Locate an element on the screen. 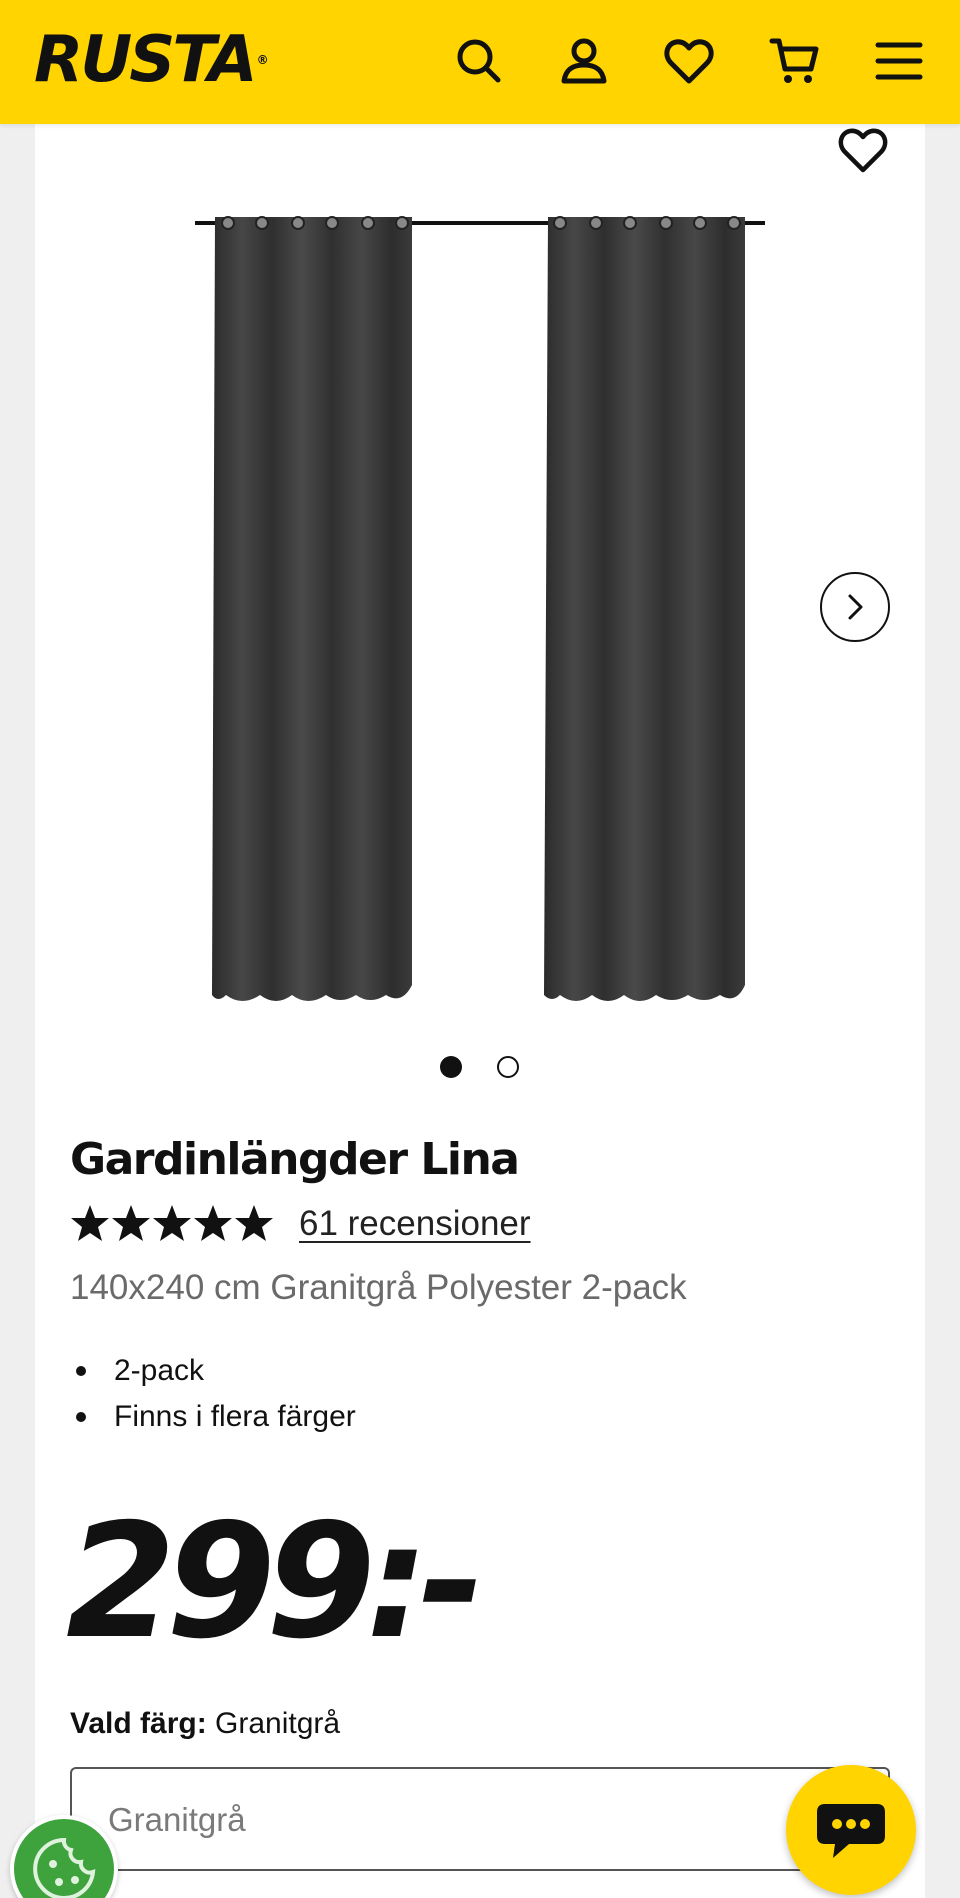 Image resolution: width=960 pixels, height=1898 pixels. product-price: 299:- is located at coordinates (275, 1582).